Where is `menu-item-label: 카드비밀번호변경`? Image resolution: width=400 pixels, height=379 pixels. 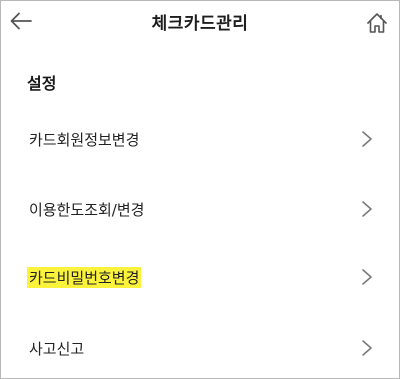 menu-item-label: 카드비밀번호변경 is located at coordinates (84, 277).